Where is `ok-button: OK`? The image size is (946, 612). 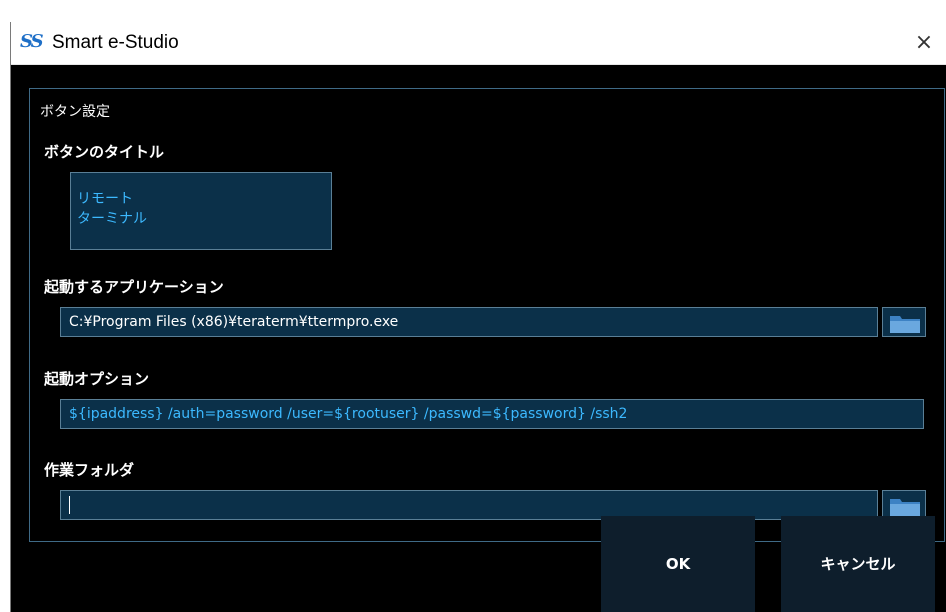 ok-button: OK is located at coordinates (678, 564).